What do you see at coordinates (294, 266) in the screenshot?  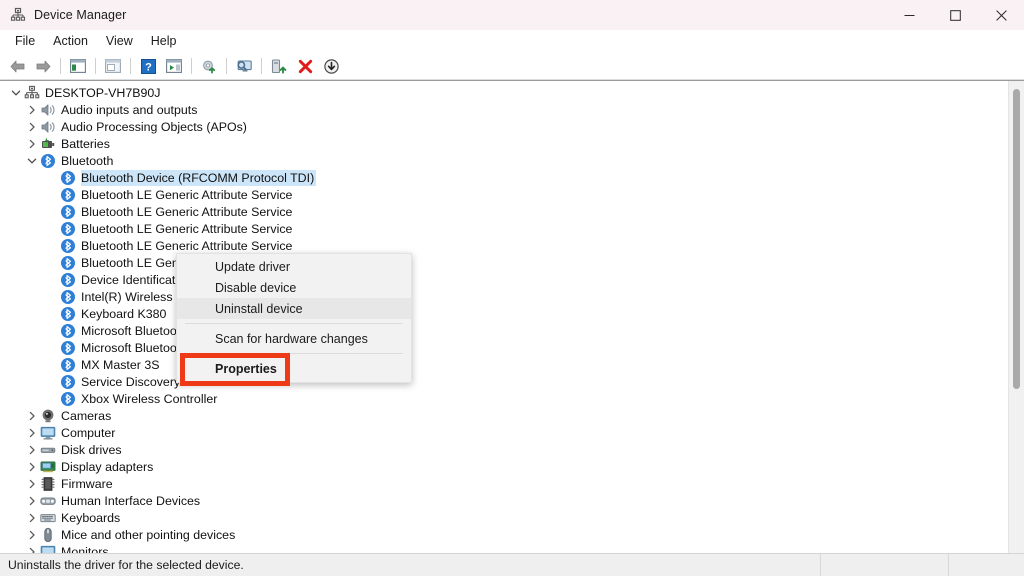 I see `context-menu-item-update-driver: Update driver` at bounding box center [294, 266].